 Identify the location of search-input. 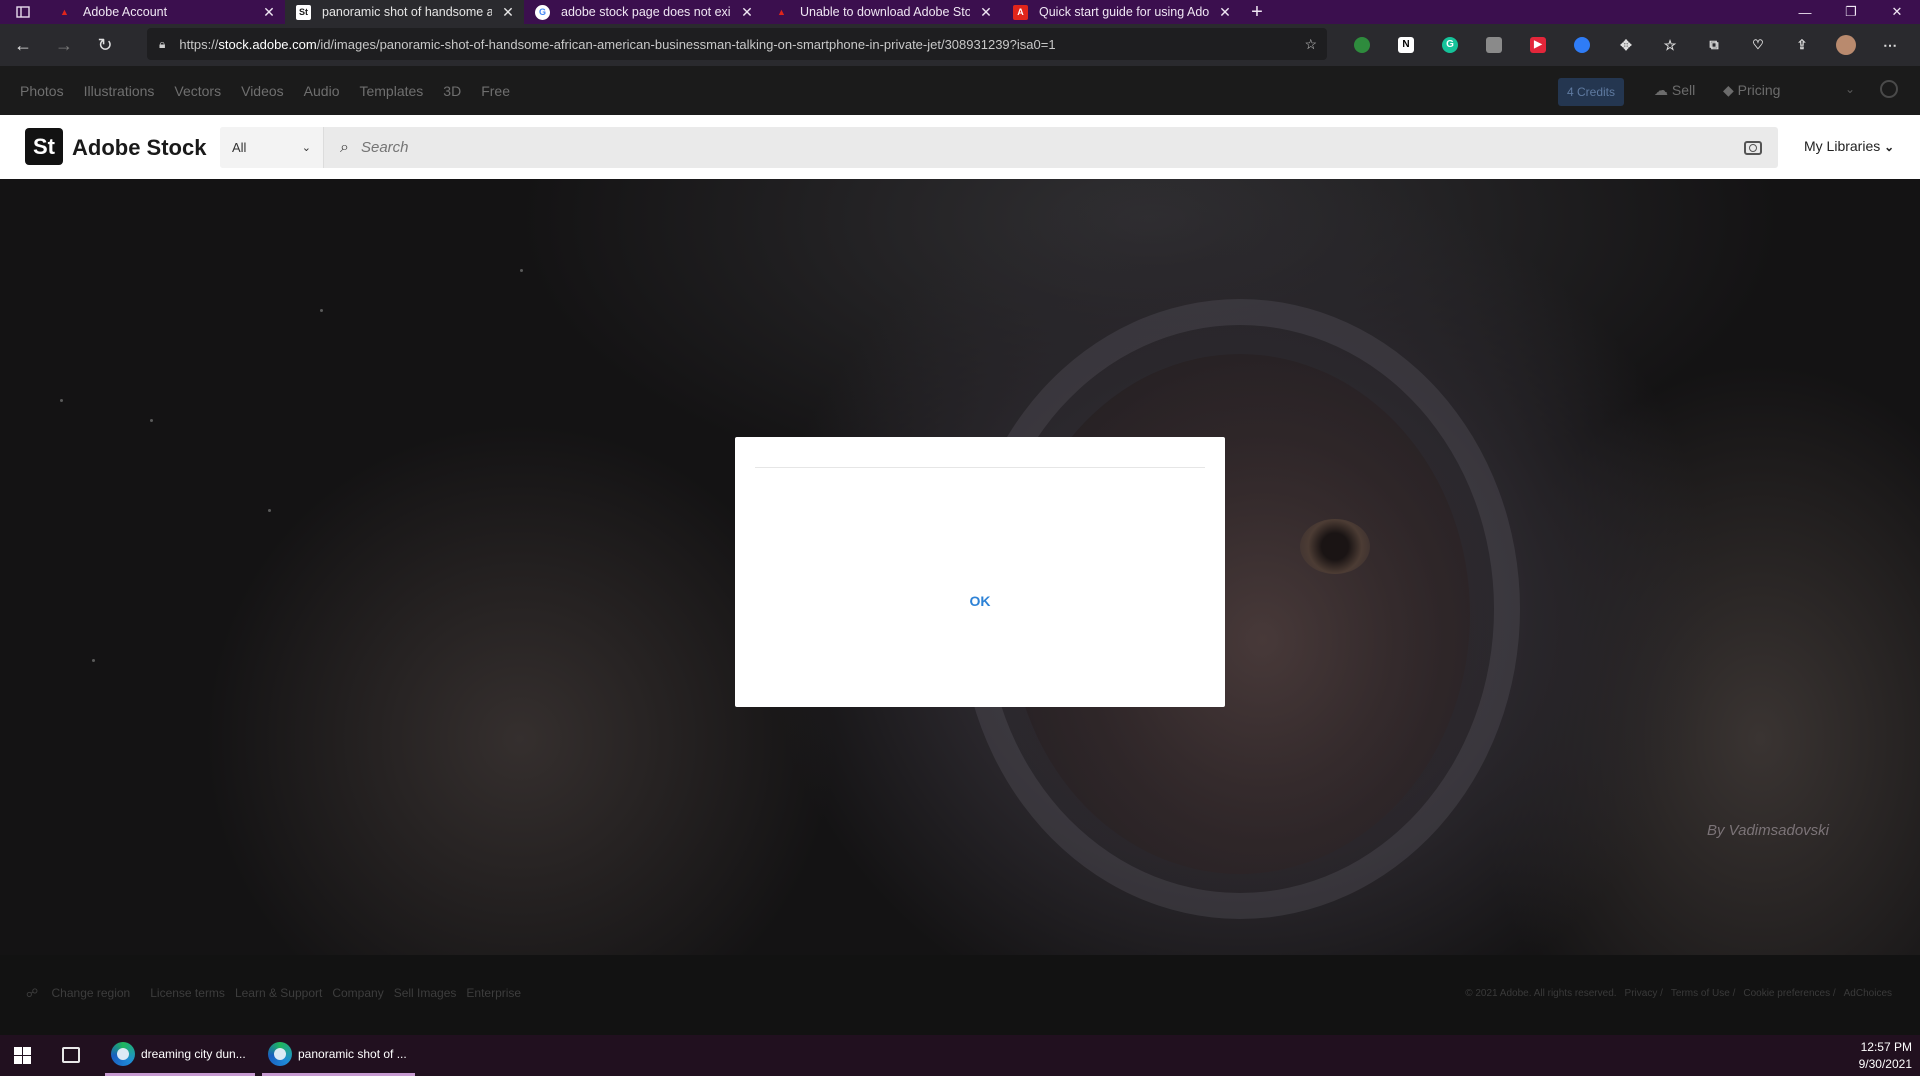
(1052, 147).